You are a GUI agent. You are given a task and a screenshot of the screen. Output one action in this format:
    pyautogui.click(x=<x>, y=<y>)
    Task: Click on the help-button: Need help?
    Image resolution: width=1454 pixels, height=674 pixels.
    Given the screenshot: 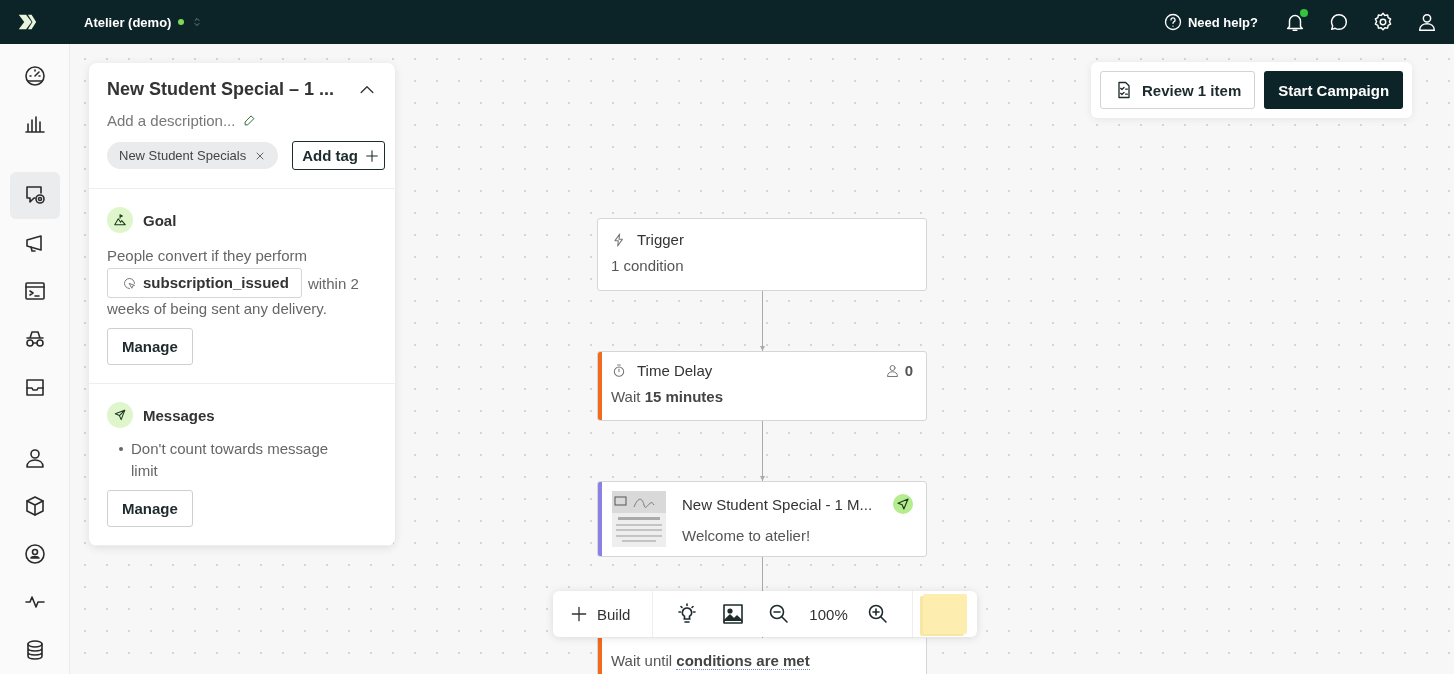 What is the action you would take?
    pyautogui.click(x=1210, y=22)
    